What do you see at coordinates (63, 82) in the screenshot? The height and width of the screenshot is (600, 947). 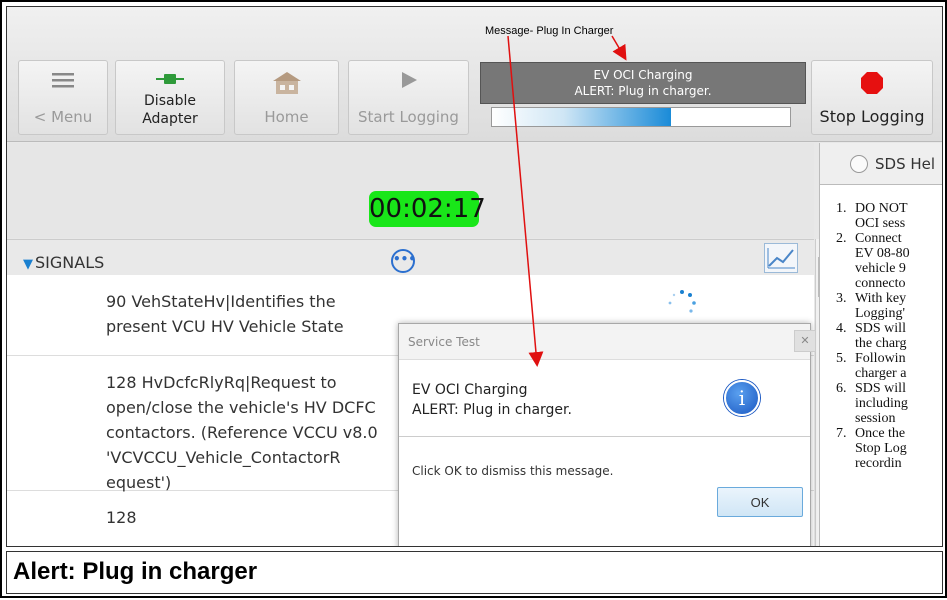 I see `hamburger-icon` at bounding box center [63, 82].